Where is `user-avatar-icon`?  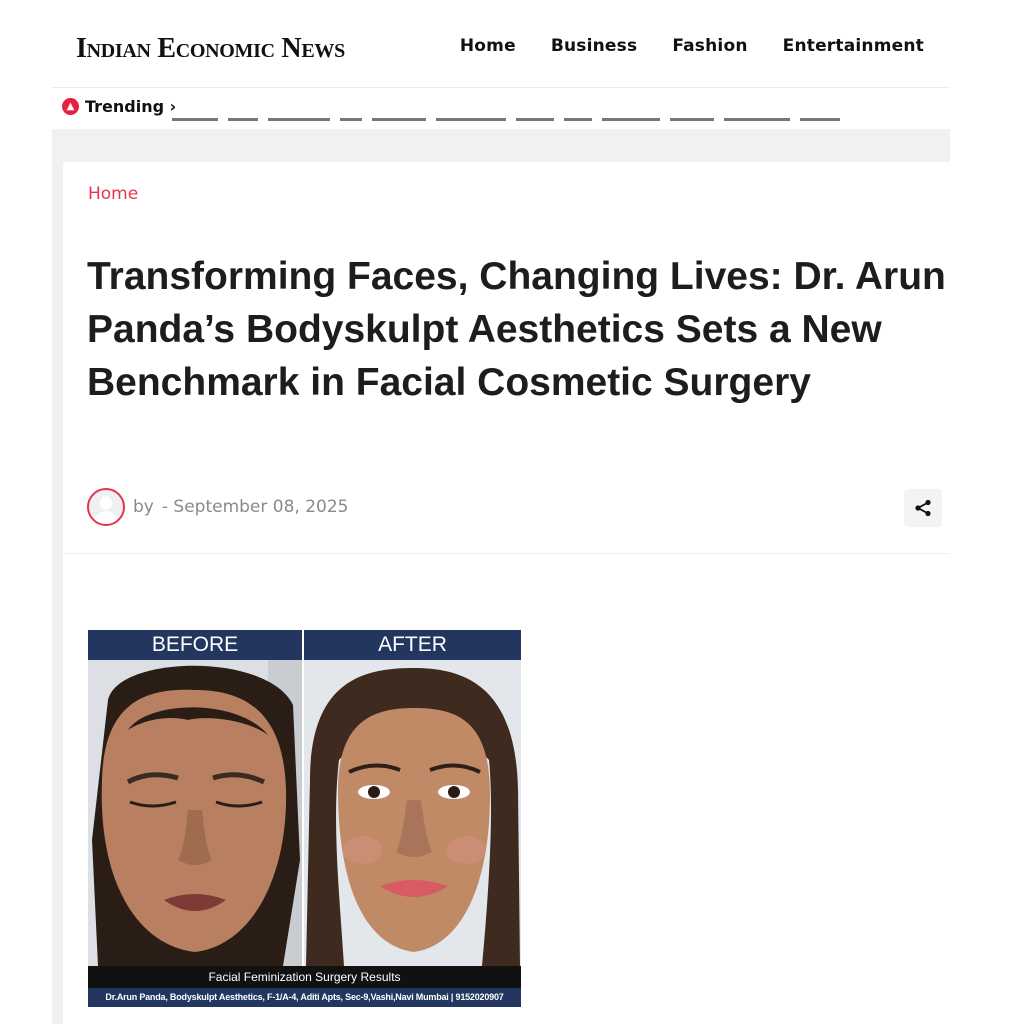 user-avatar-icon is located at coordinates (106, 507).